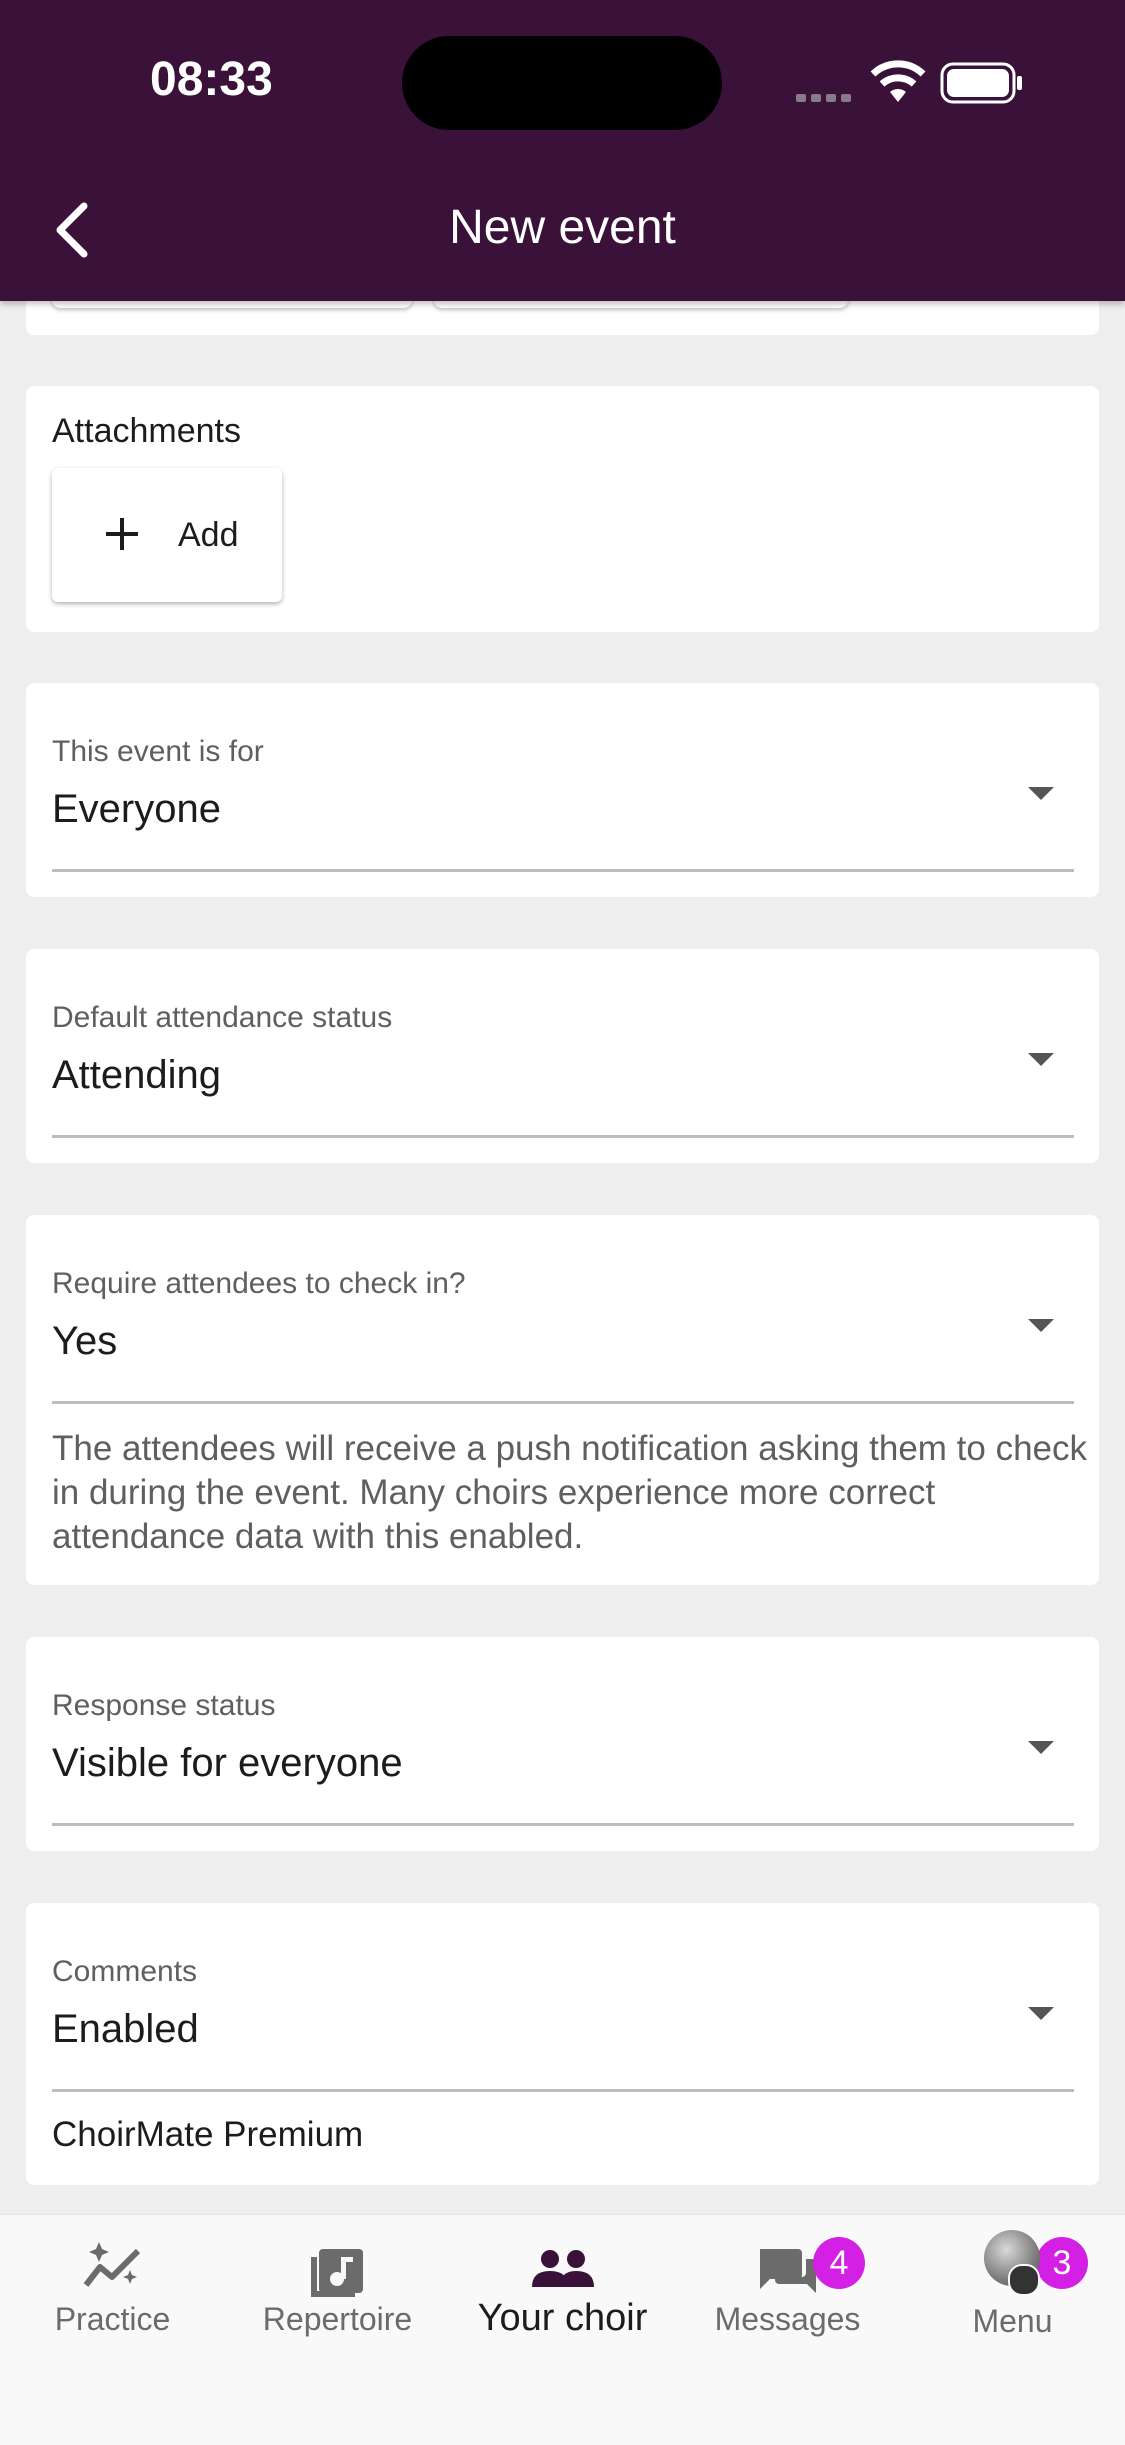  Describe the element at coordinates (788, 2271) in the screenshot. I see `messages-icon` at that location.